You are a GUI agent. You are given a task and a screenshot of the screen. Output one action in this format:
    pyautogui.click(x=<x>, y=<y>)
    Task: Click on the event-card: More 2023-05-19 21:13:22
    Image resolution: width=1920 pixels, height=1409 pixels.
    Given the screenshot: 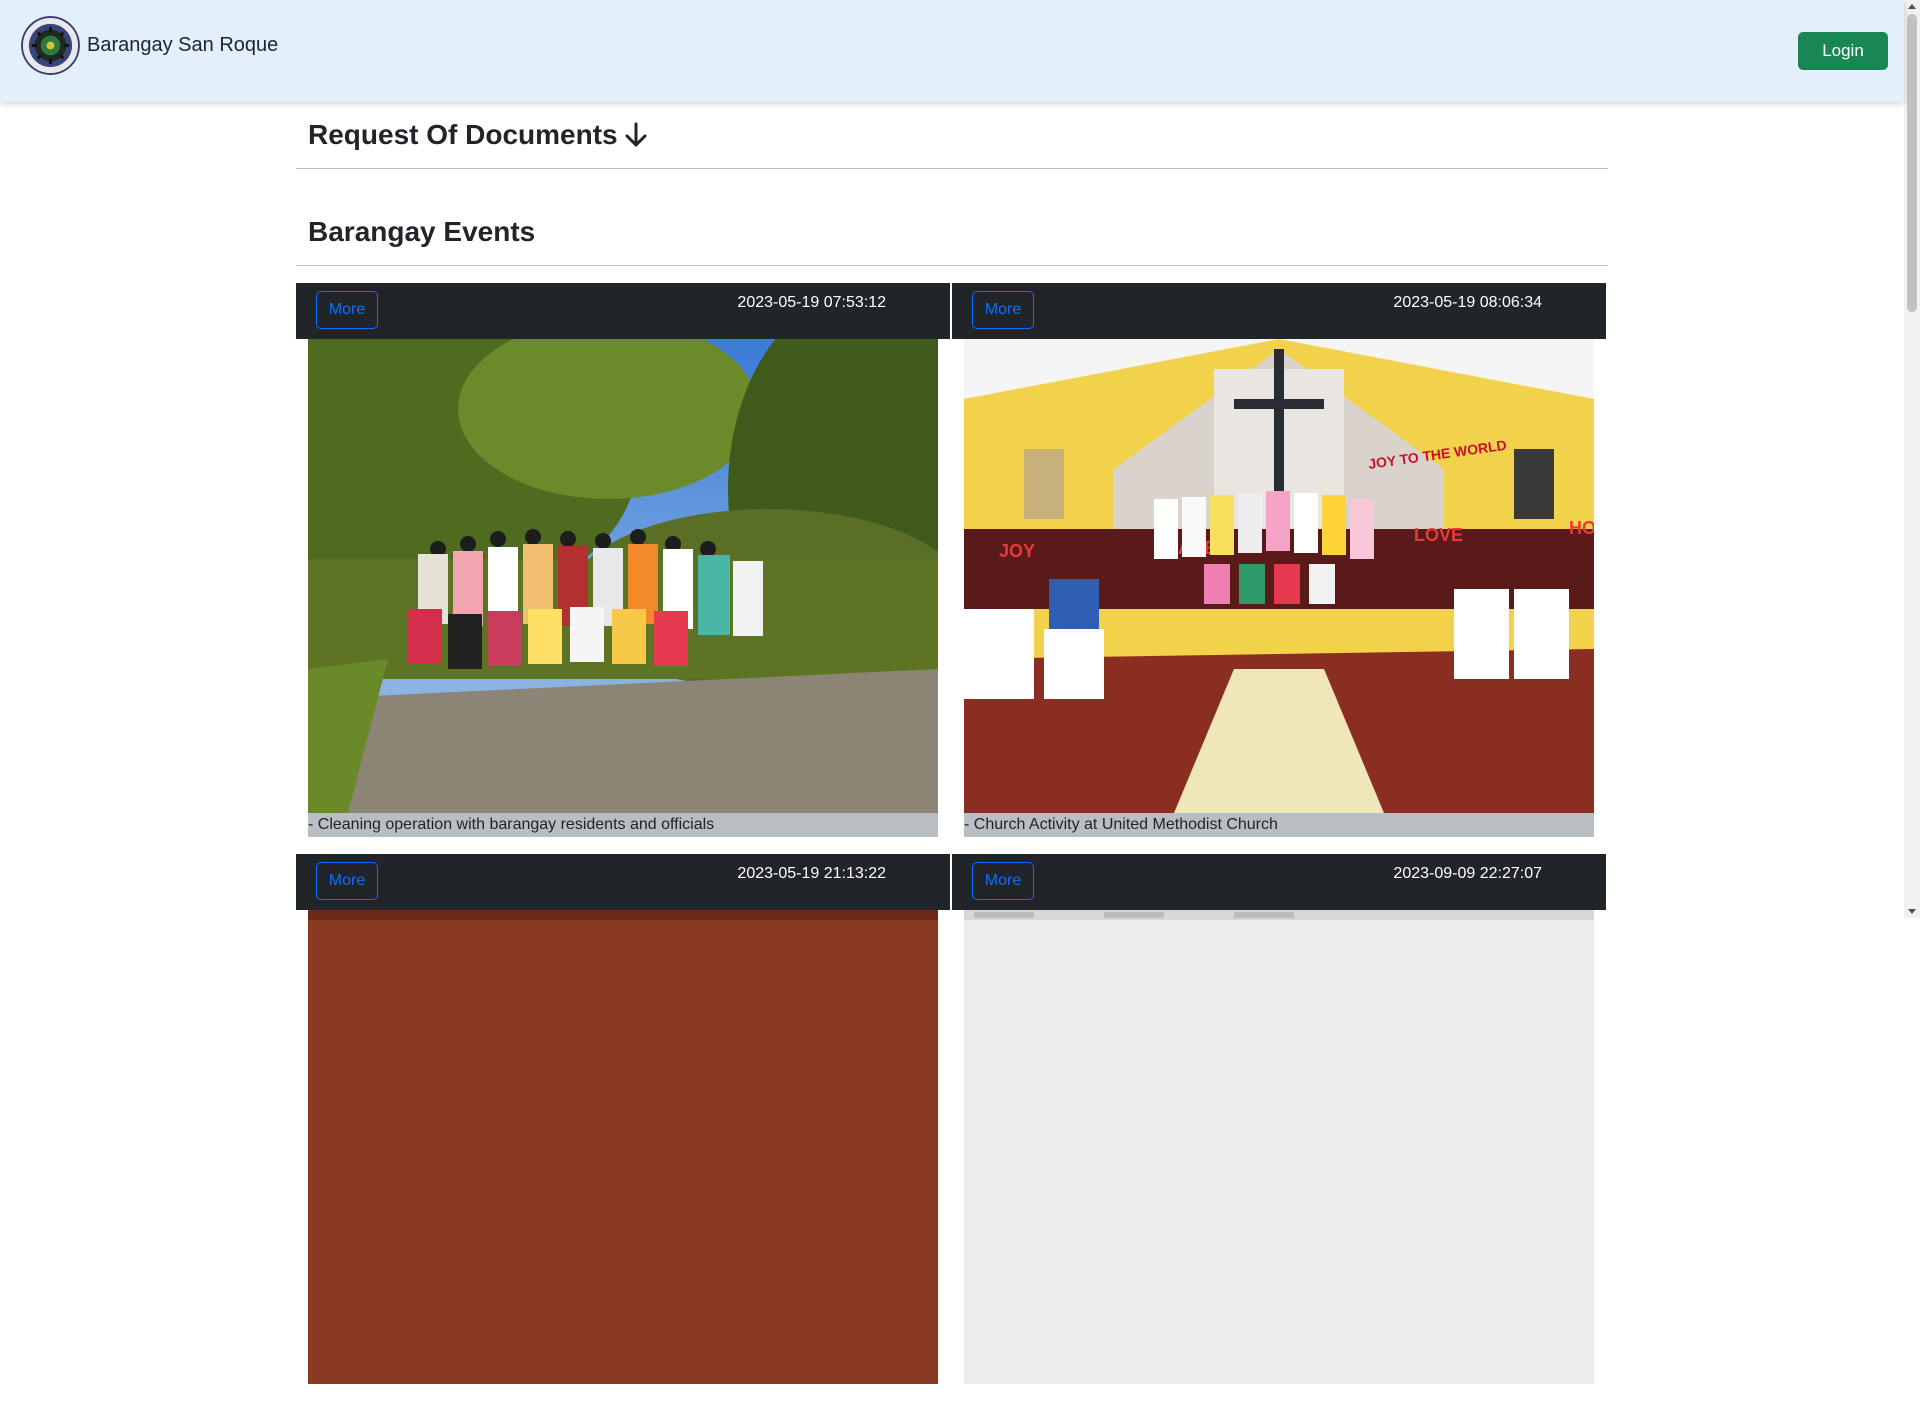 What is the action you would take?
    pyautogui.click(x=623, y=1131)
    